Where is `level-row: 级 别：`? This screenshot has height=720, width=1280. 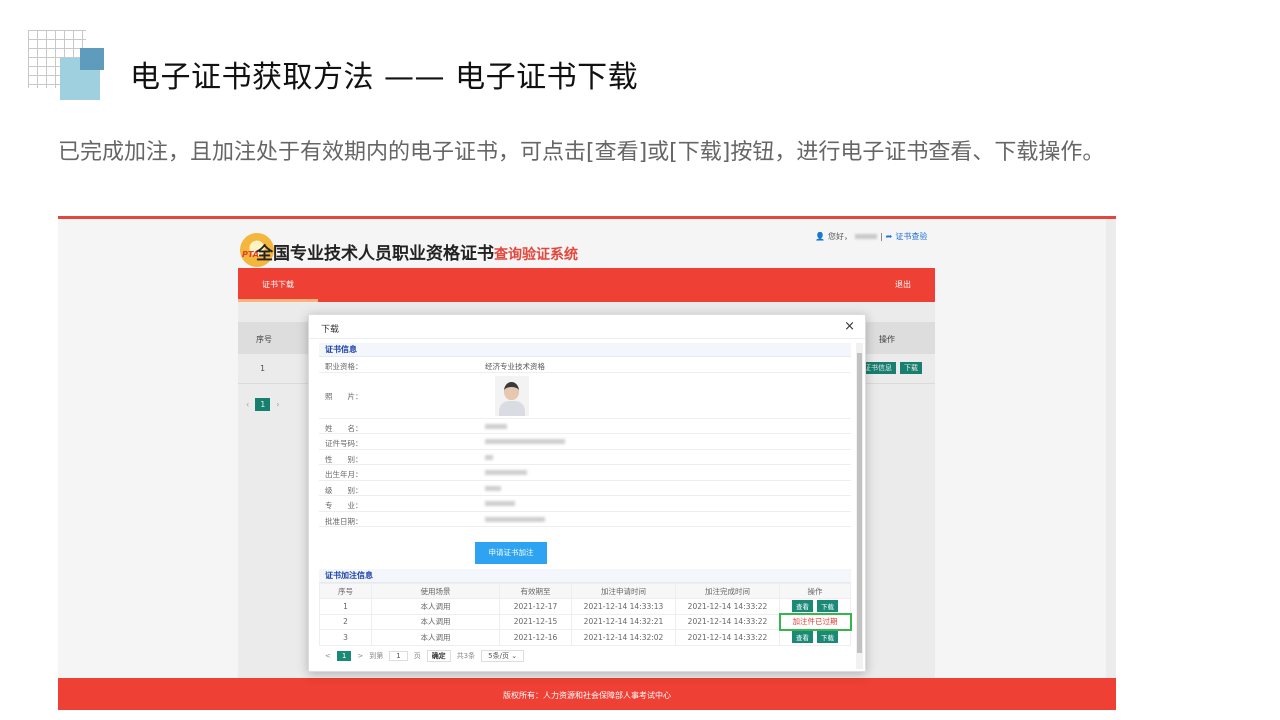
level-row: 级 别： is located at coordinates (585, 488).